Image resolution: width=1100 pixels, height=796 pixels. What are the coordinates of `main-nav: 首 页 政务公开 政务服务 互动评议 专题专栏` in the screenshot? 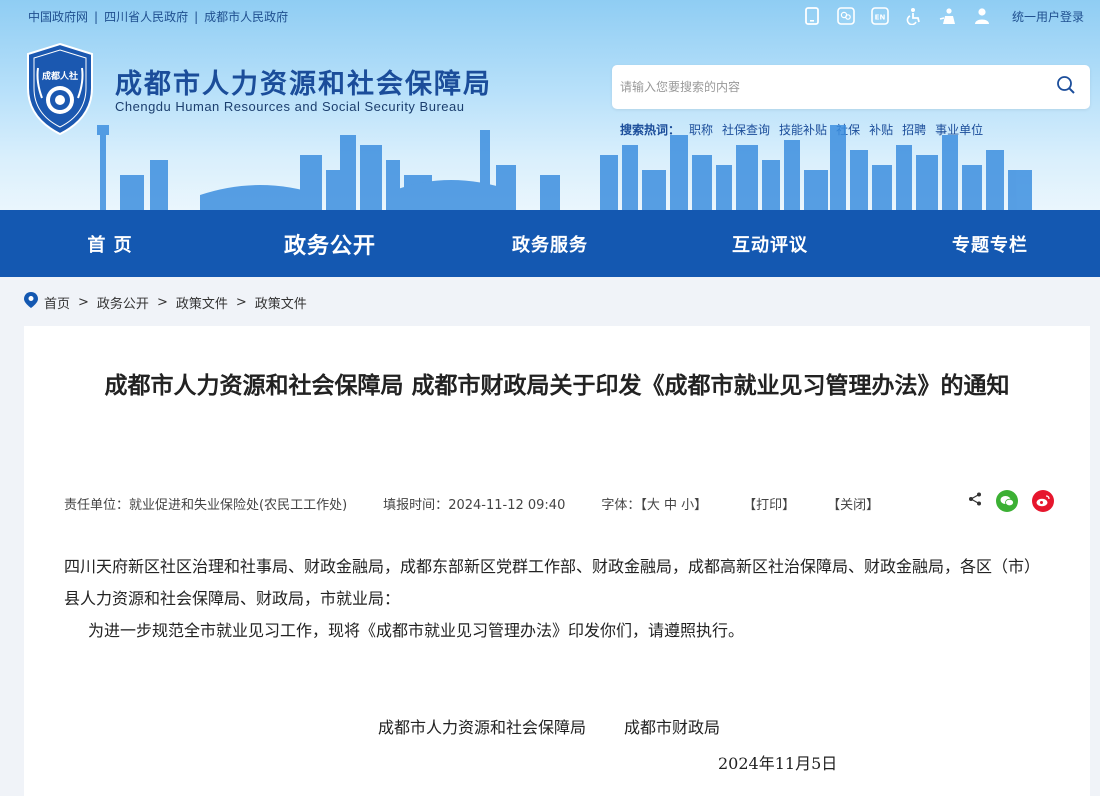 It's located at (550, 243).